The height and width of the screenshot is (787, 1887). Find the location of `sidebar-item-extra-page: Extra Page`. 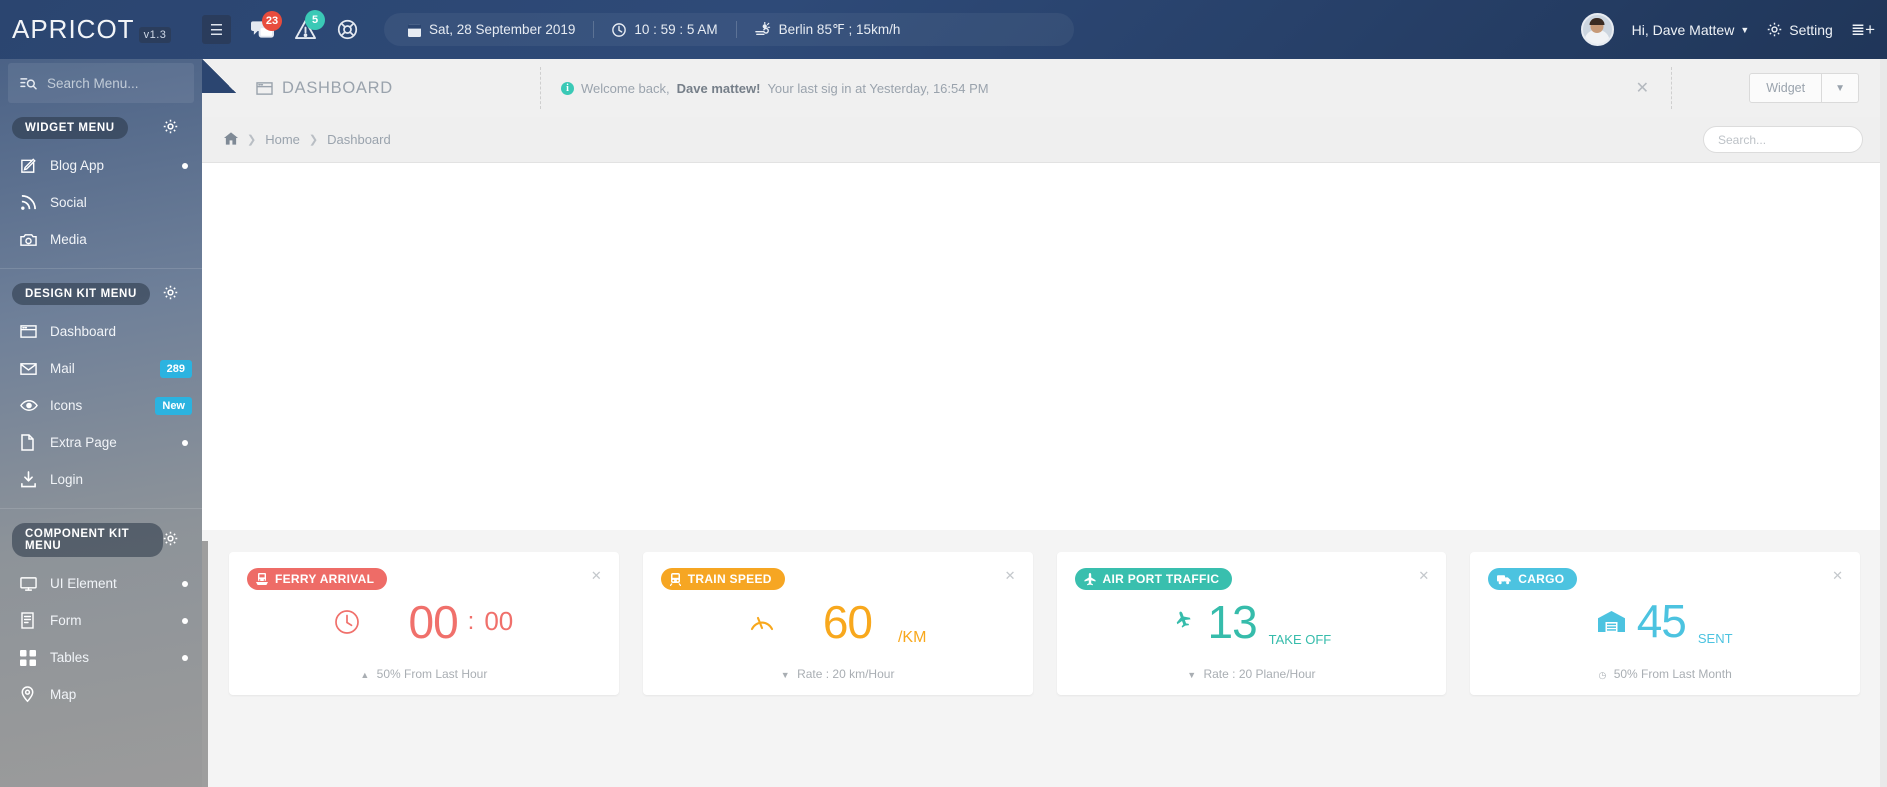

sidebar-item-extra-page: Extra Page is located at coordinates (101, 442).